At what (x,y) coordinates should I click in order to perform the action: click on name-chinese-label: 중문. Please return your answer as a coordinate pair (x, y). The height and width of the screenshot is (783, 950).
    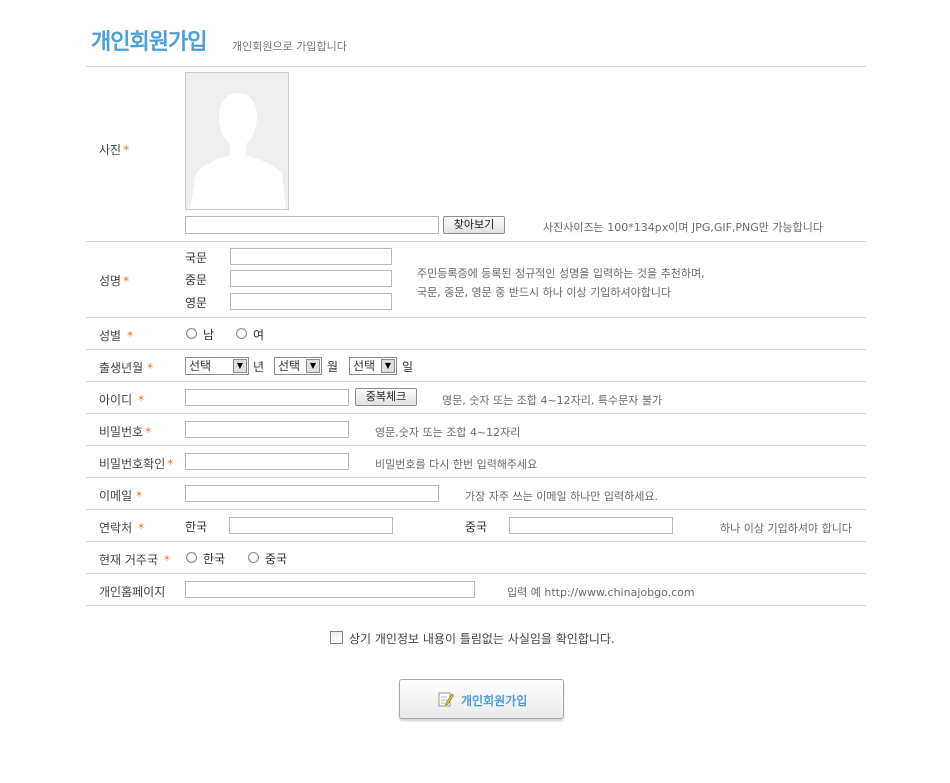
    Looking at the image, I should click on (196, 280).